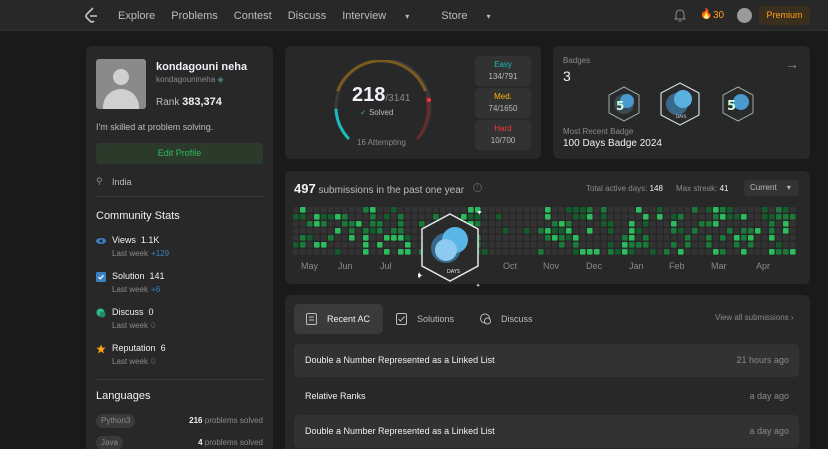  Describe the element at coordinates (784, 15) in the screenshot. I see `premium-button: Premium` at that location.